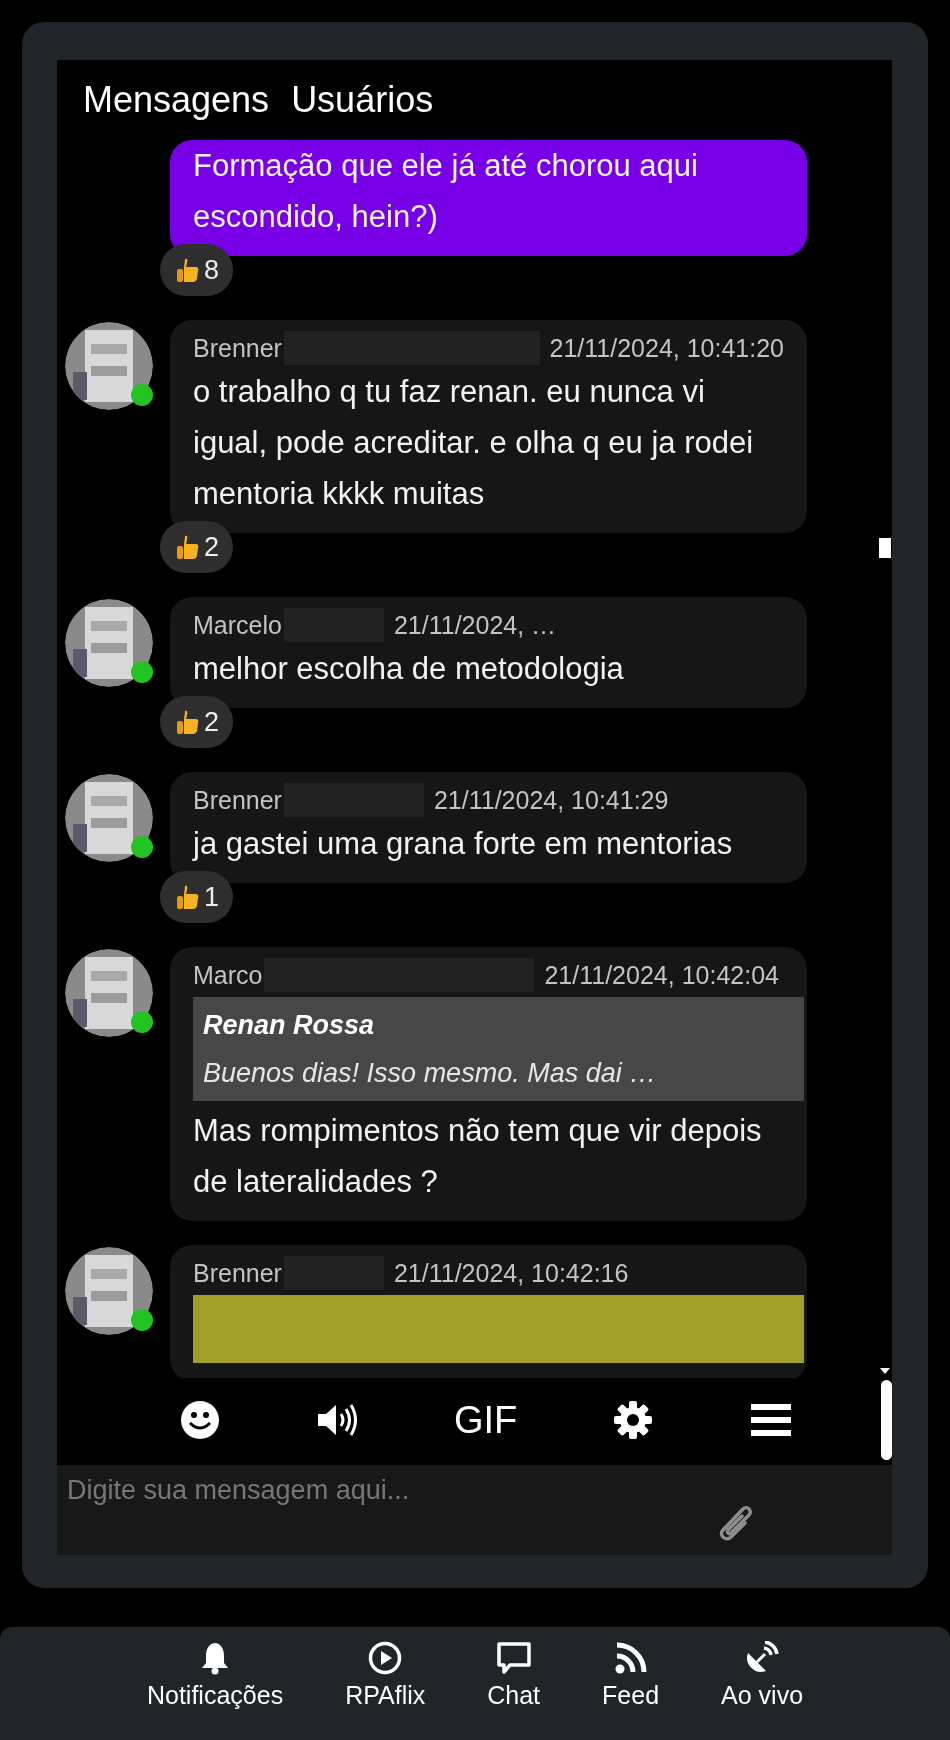 This screenshot has width=950, height=1740. Describe the element at coordinates (362, 100) in the screenshot. I see `tab: Usuários` at that location.